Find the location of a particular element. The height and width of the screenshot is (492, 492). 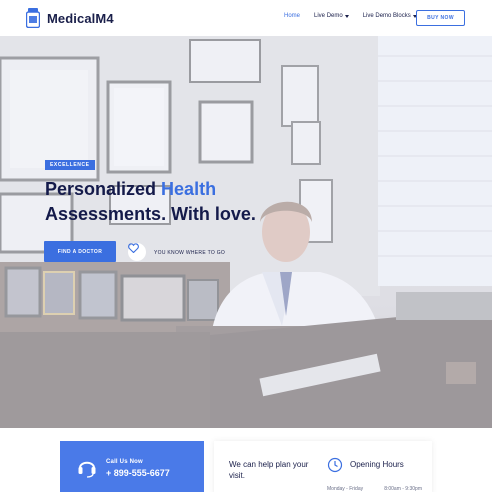

hero-title-text: Personalized is located at coordinates (103, 189).